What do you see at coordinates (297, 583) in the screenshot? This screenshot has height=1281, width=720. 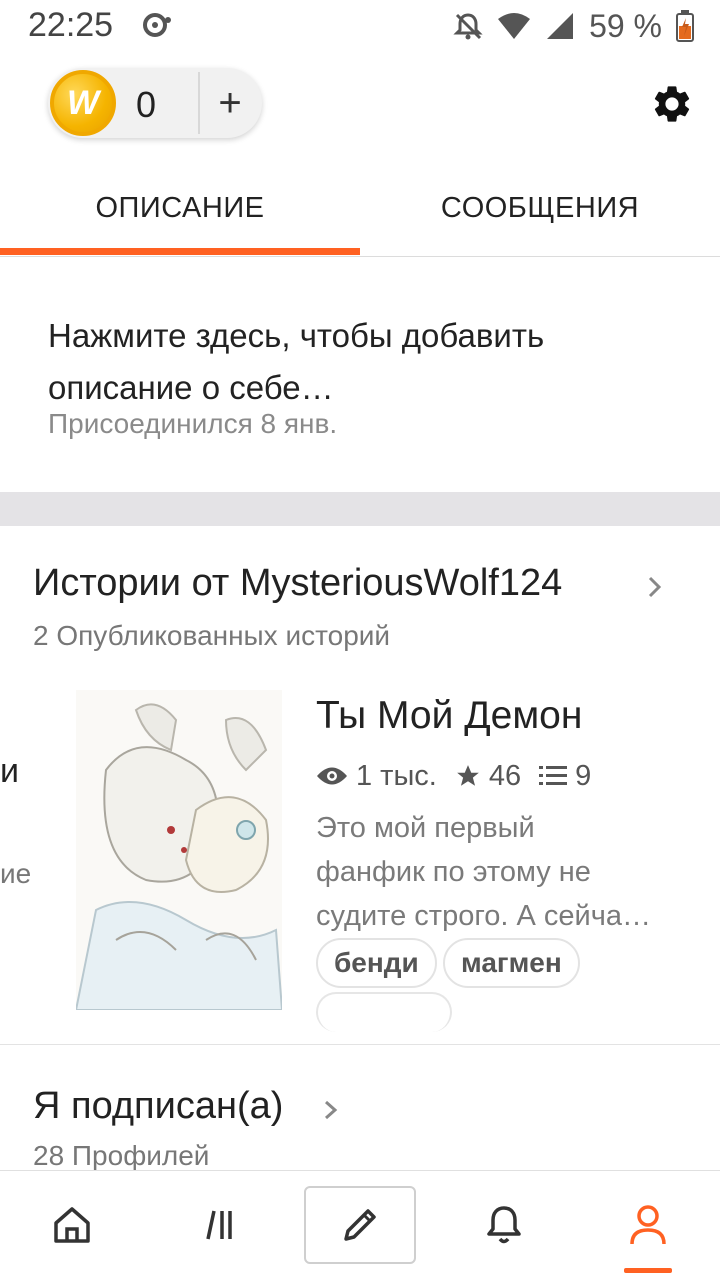 I see `stories-section-title: Истории от MysteriousWolf124` at bounding box center [297, 583].